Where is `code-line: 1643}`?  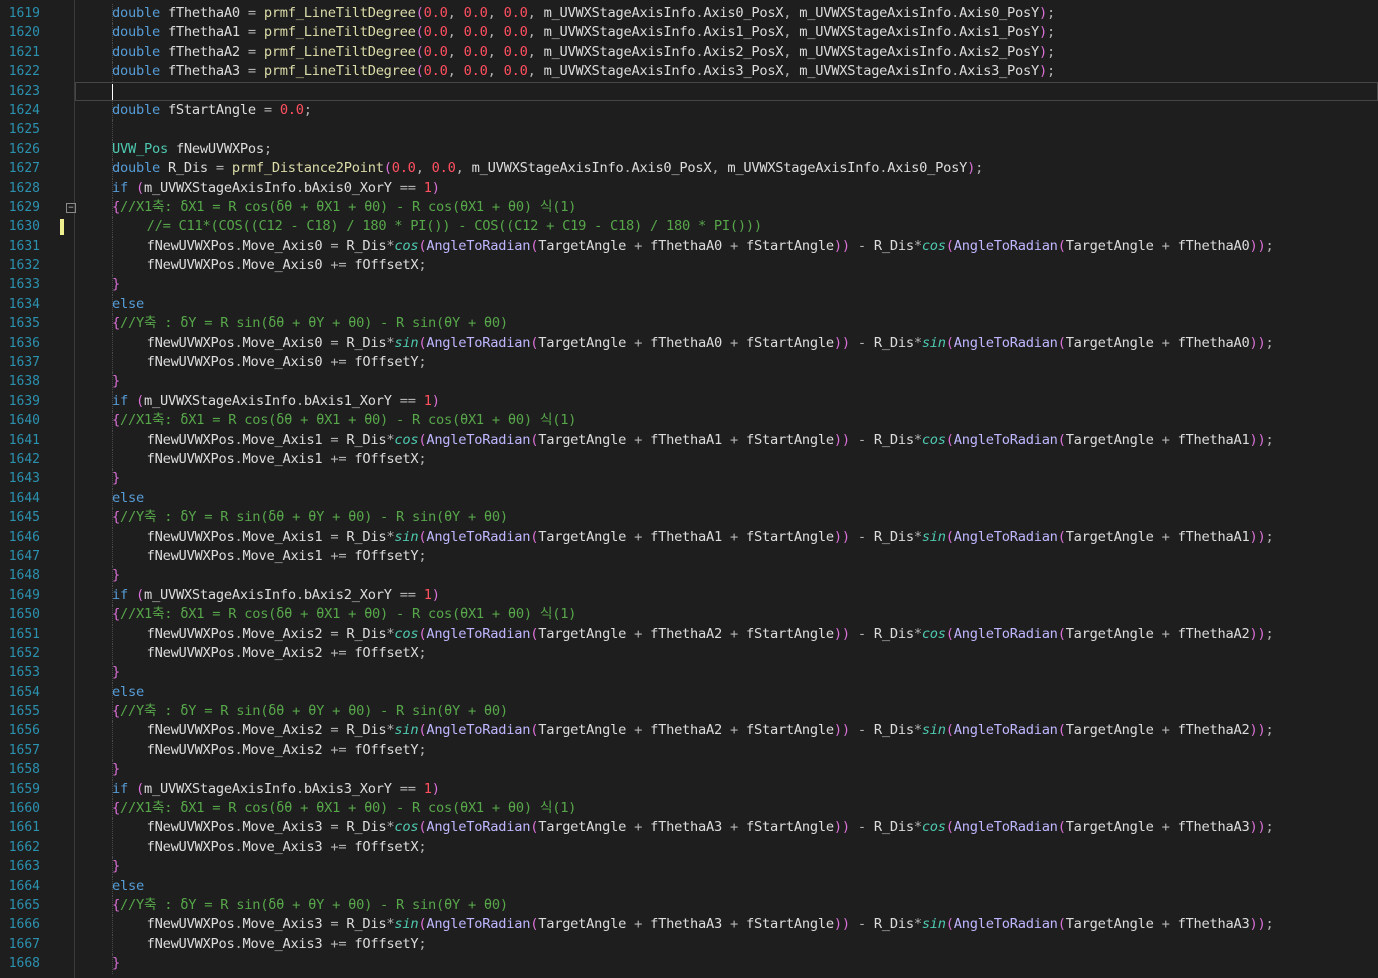
code-line: 1643} is located at coordinates (693, 479).